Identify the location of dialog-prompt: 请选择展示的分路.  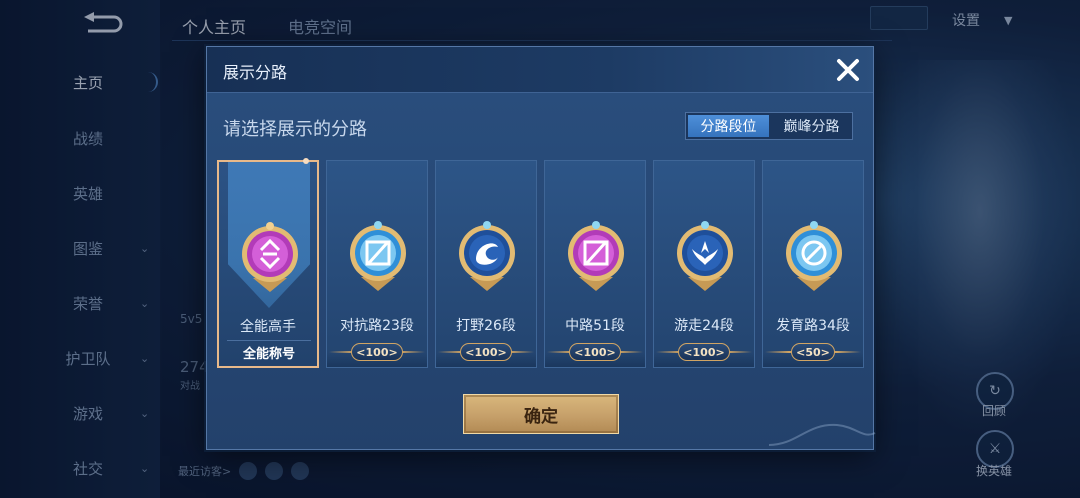
(295, 129).